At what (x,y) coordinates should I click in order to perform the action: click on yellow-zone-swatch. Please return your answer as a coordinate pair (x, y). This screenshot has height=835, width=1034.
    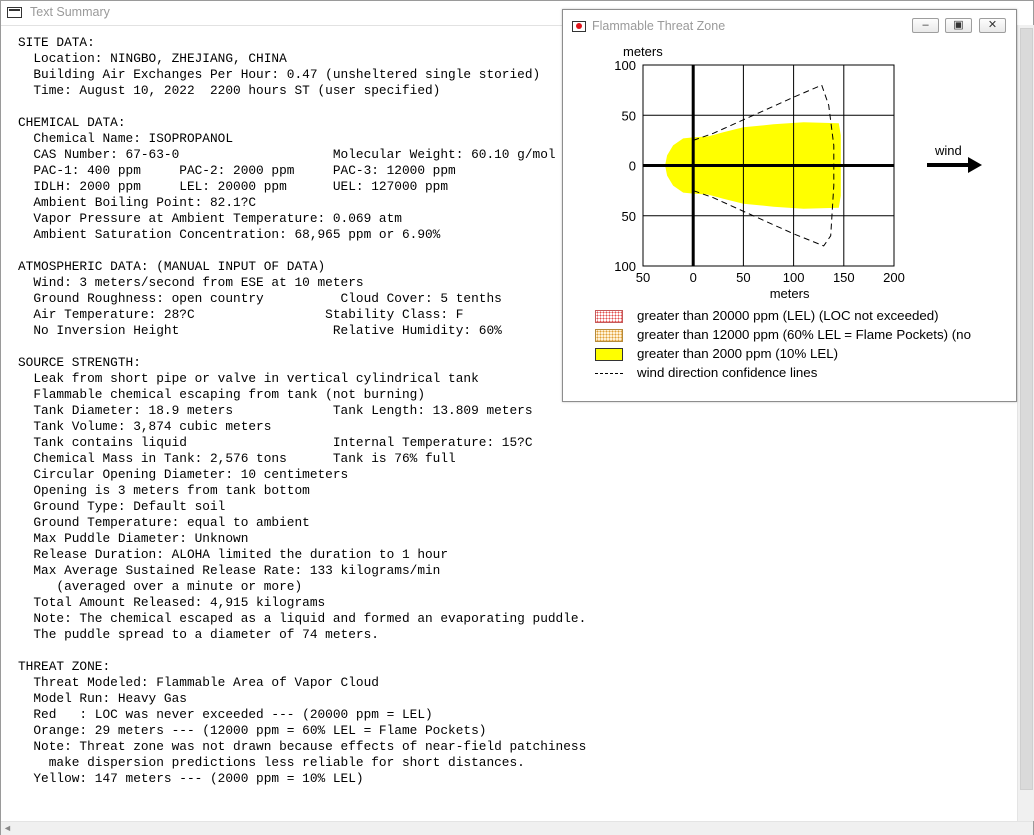
    Looking at the image, I should click on (609, 354).